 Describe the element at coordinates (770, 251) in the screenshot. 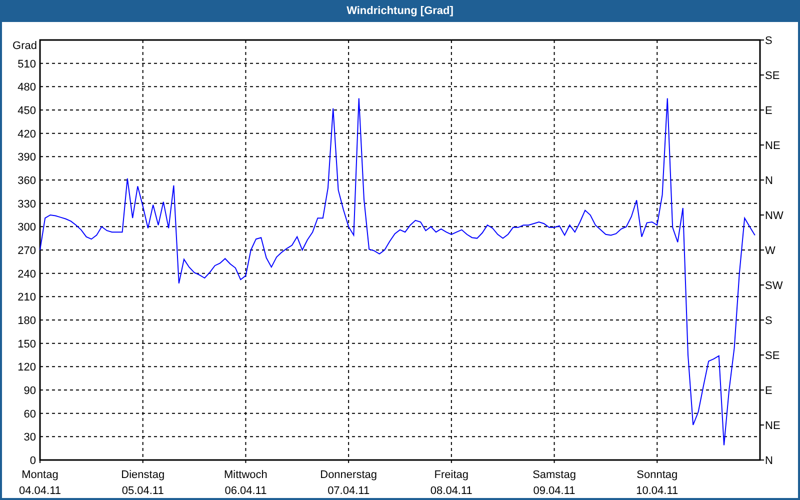

I see `direction-label: W` at that location.